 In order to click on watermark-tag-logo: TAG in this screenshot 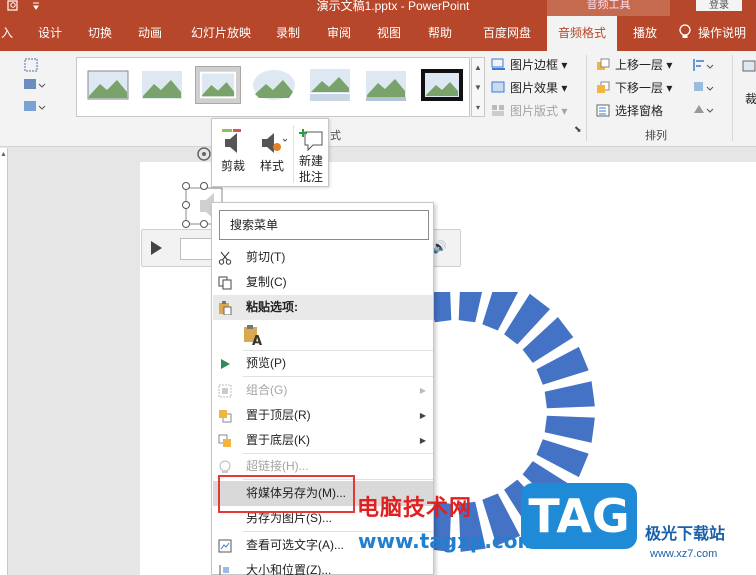, I will do `click(579, 516)`.